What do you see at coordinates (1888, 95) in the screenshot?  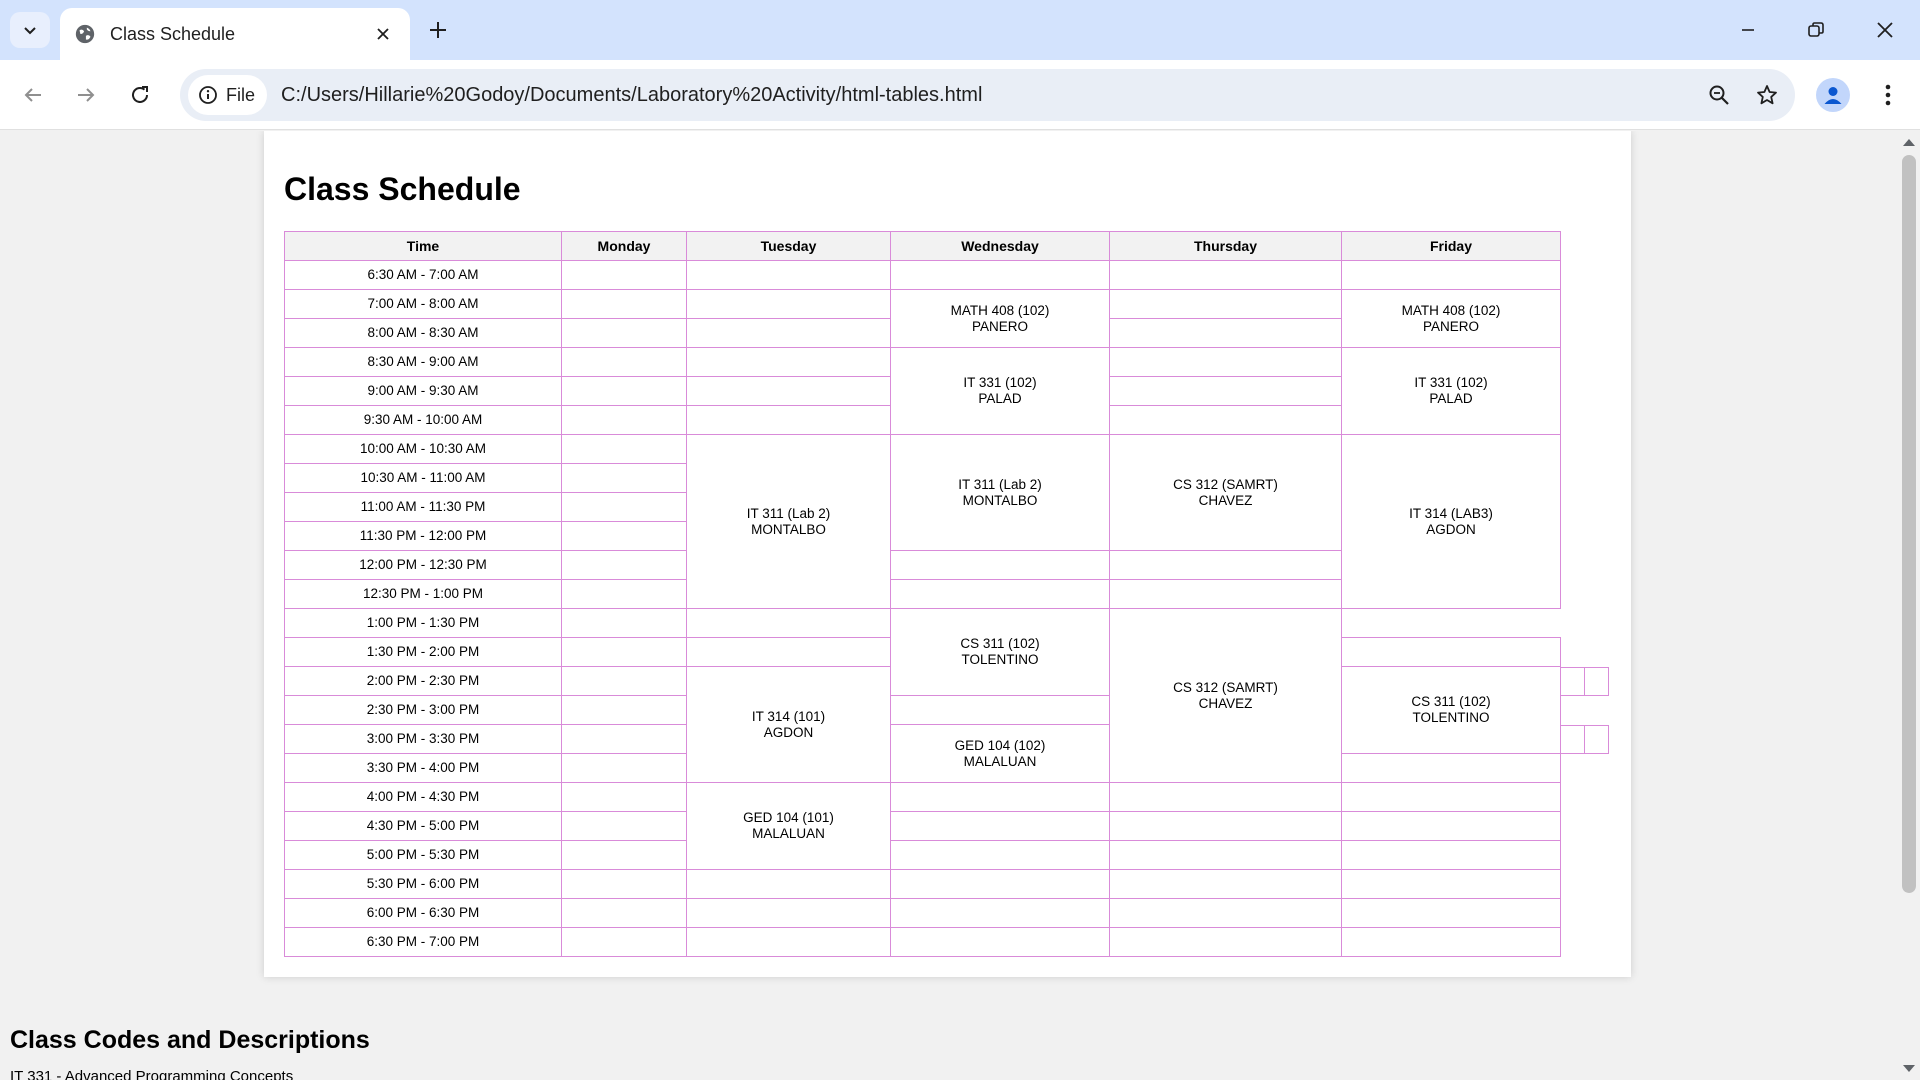 I see `browser-menu-button` at bounding box center [1888, 95].